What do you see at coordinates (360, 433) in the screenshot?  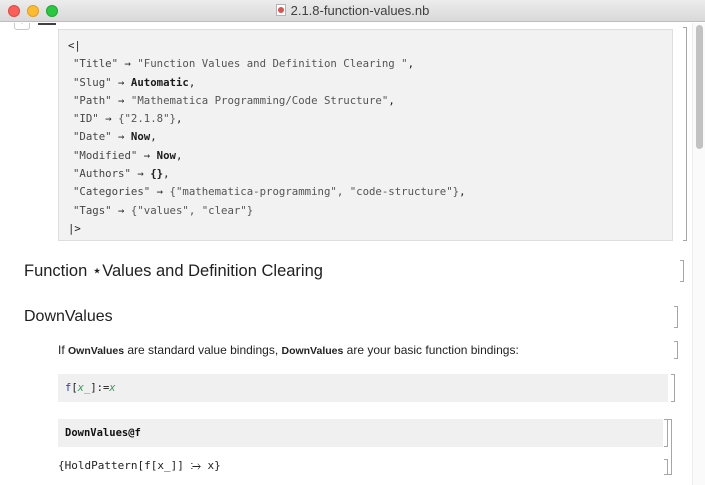 I see `input-cell-downvalues: DownValues@f` at bounding box center [360, 433].